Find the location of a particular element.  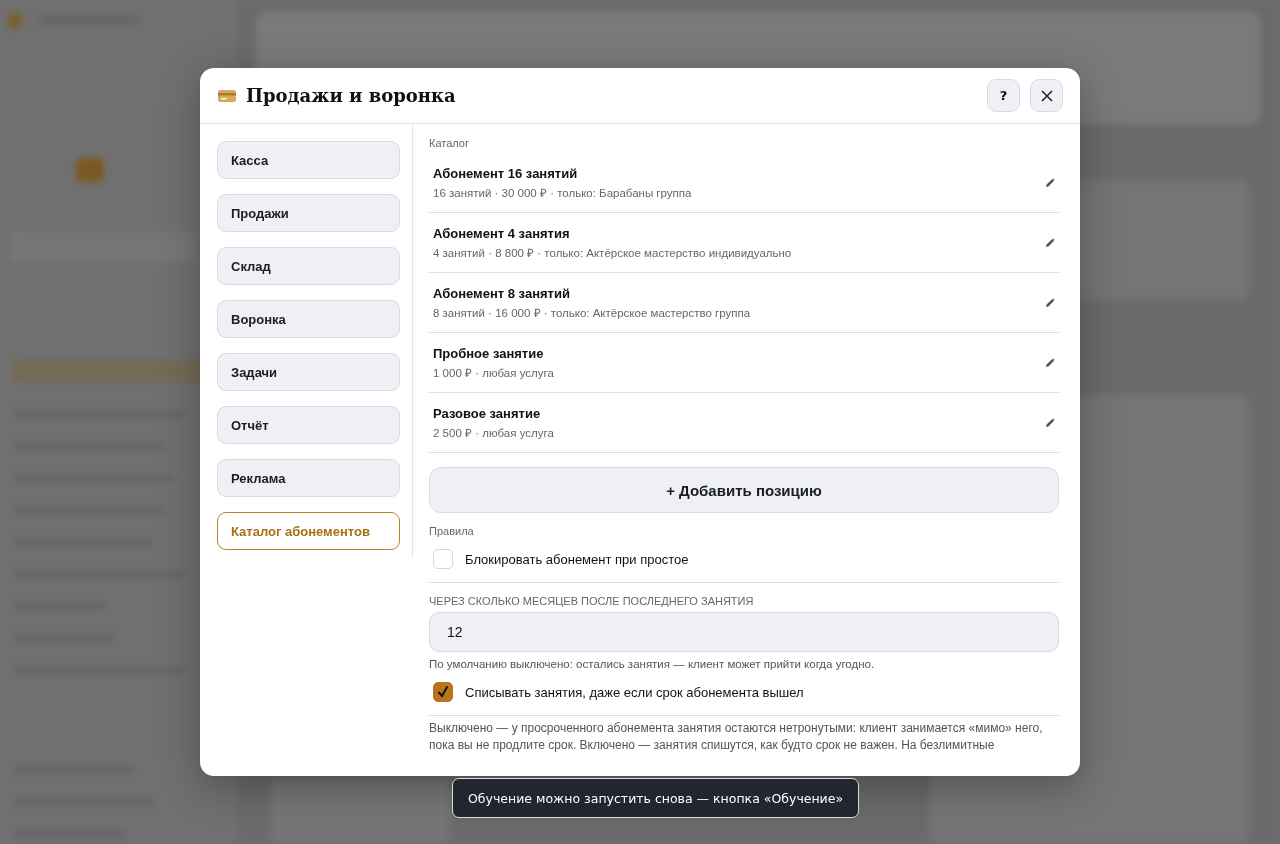

item-details: 16 занятий · 30 000 ₽ · только: Барабаны группа is located at coordinates (563, 192).